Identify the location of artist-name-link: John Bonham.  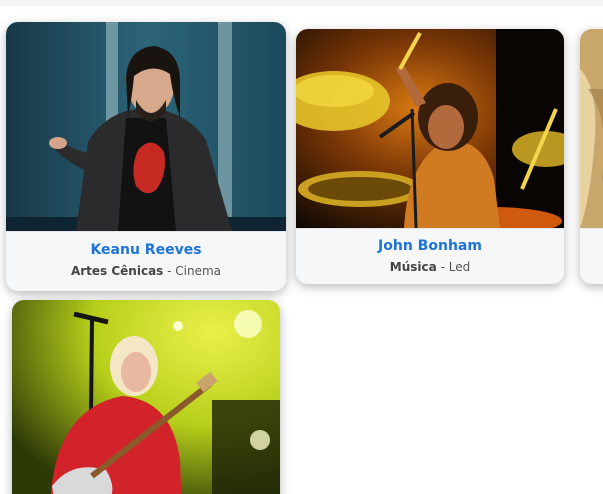
(430, 246).